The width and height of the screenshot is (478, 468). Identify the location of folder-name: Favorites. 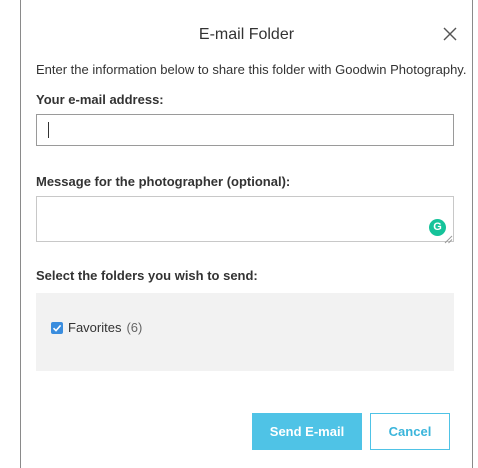
(95, 327).